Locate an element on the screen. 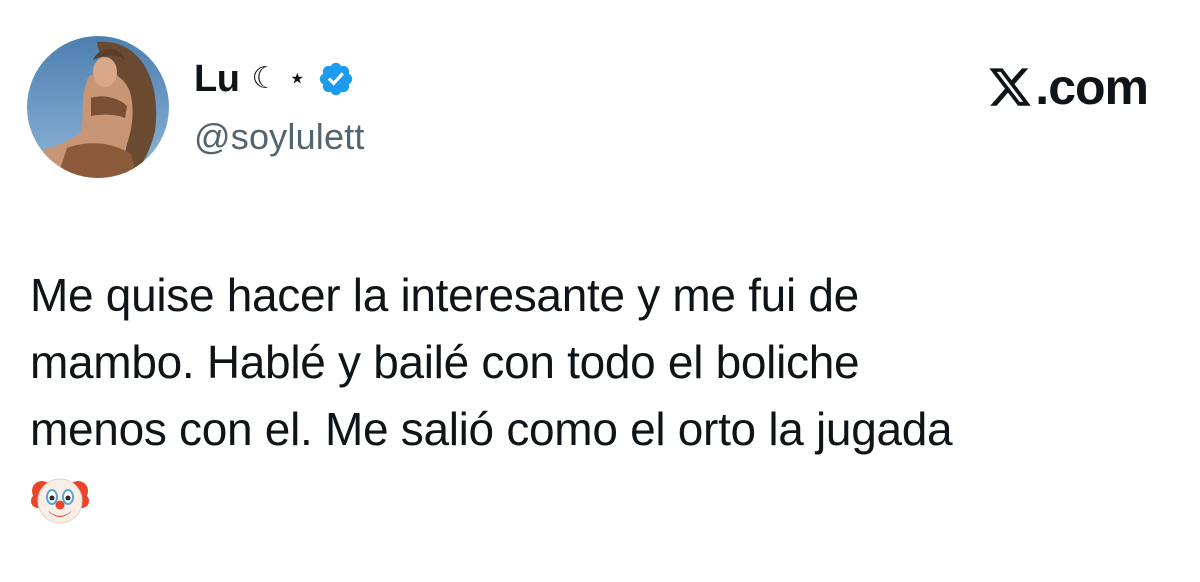 The height and width of the screenshot is (582, 1200). display-name: Lu is located at coordinates (217, 79).